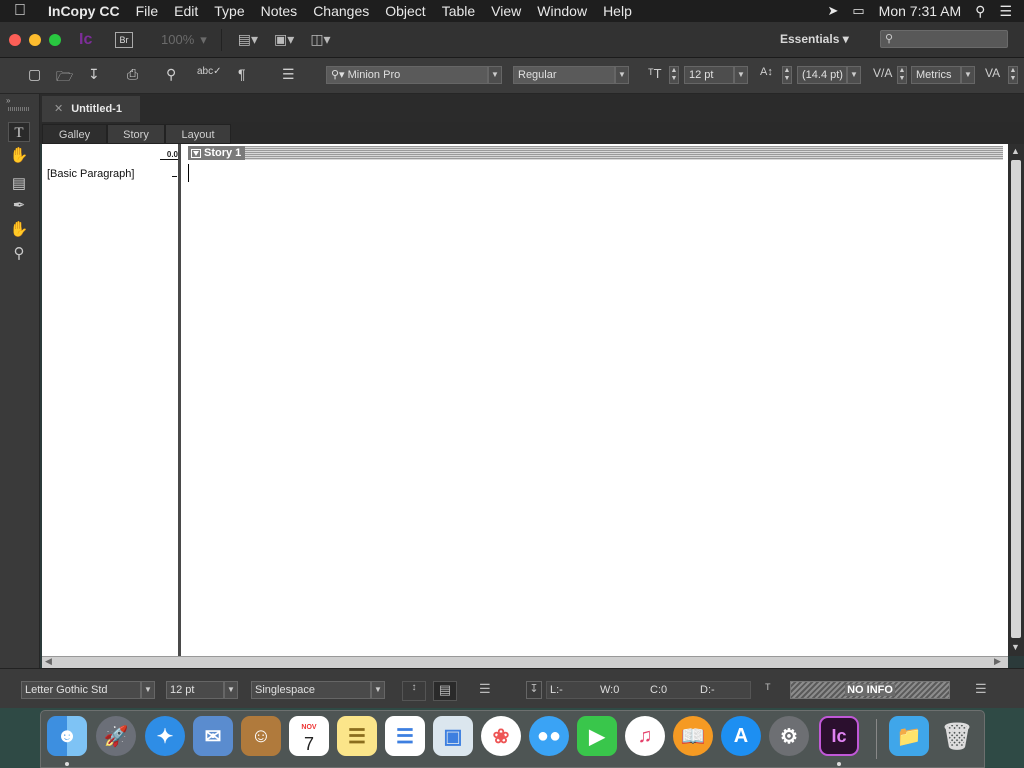 This screenshot has width=1024, height=768. I want to click on type-tool-icon: T, so click(19, 132).